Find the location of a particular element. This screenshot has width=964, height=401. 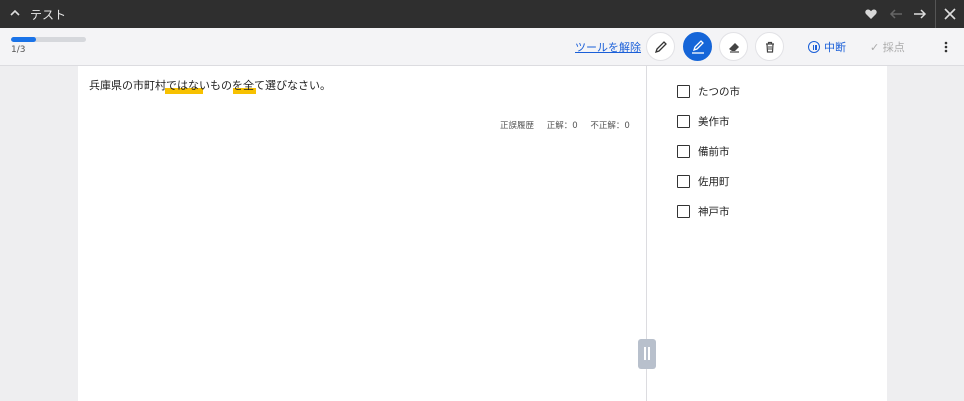

arrow-left-icon is located at coordinates (896, 14).